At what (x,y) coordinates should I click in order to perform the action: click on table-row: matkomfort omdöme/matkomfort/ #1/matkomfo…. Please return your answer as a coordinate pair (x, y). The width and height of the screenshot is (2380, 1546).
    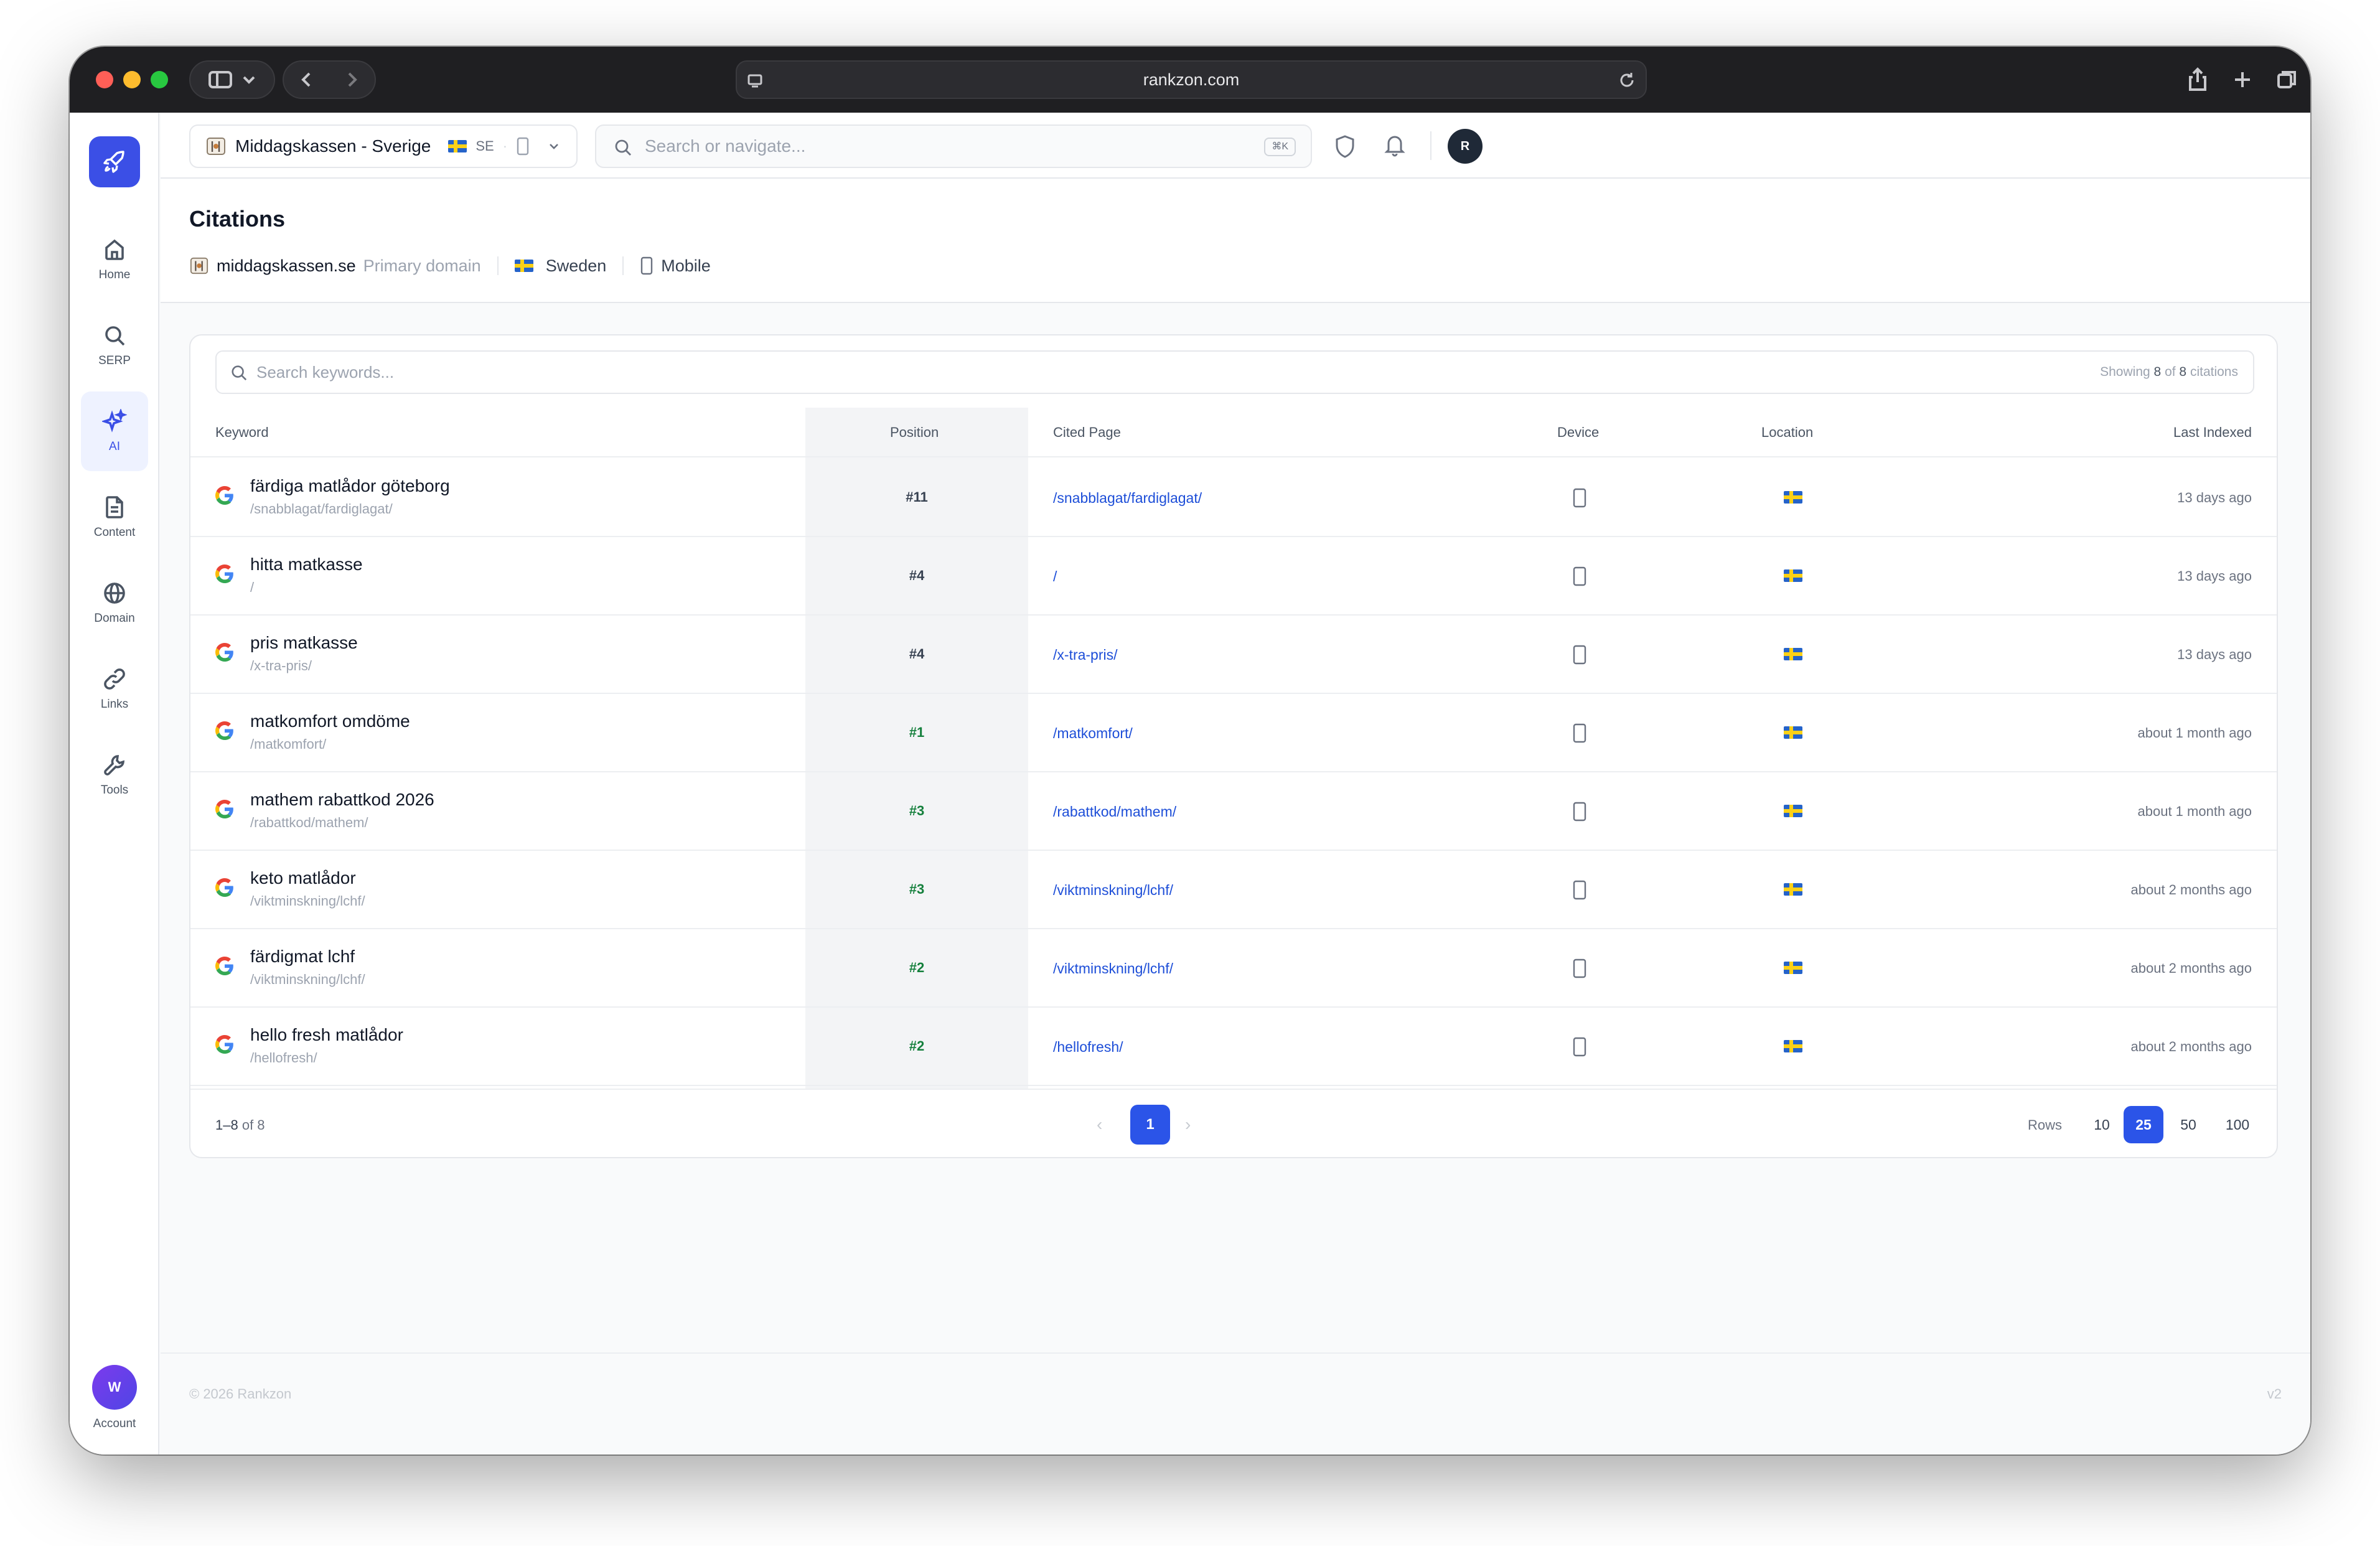
    Looking at the image, I should click on (1233, 733).